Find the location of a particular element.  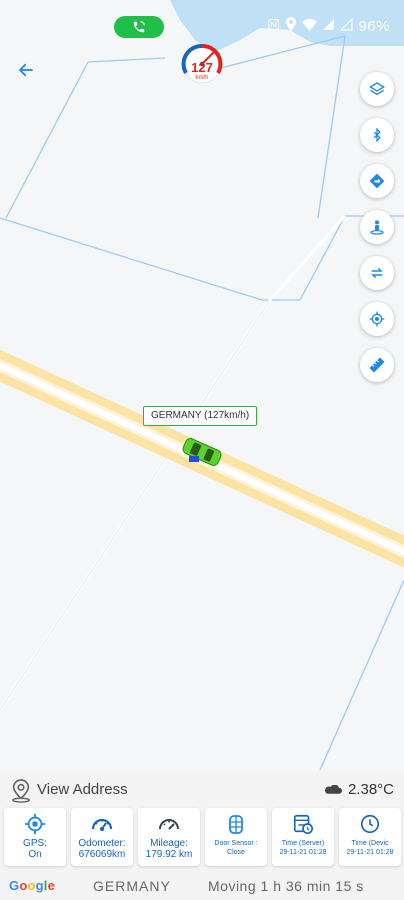

mileage-label: Mileage: 179.92 km is located at coordinates (169, 849).